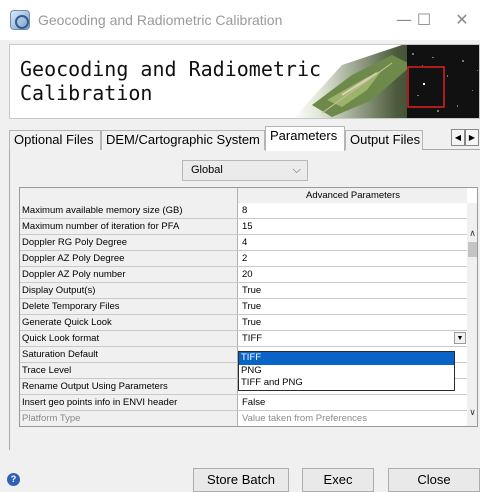  I want to click on param-value: 20, so click(353, 274).